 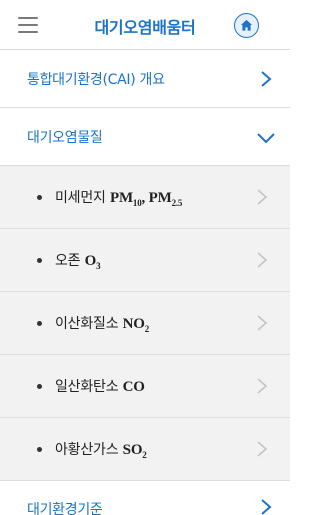 I want to click on menu-item-label: 통합대기환경(CAI) 개요, so click(x=96, y=80).